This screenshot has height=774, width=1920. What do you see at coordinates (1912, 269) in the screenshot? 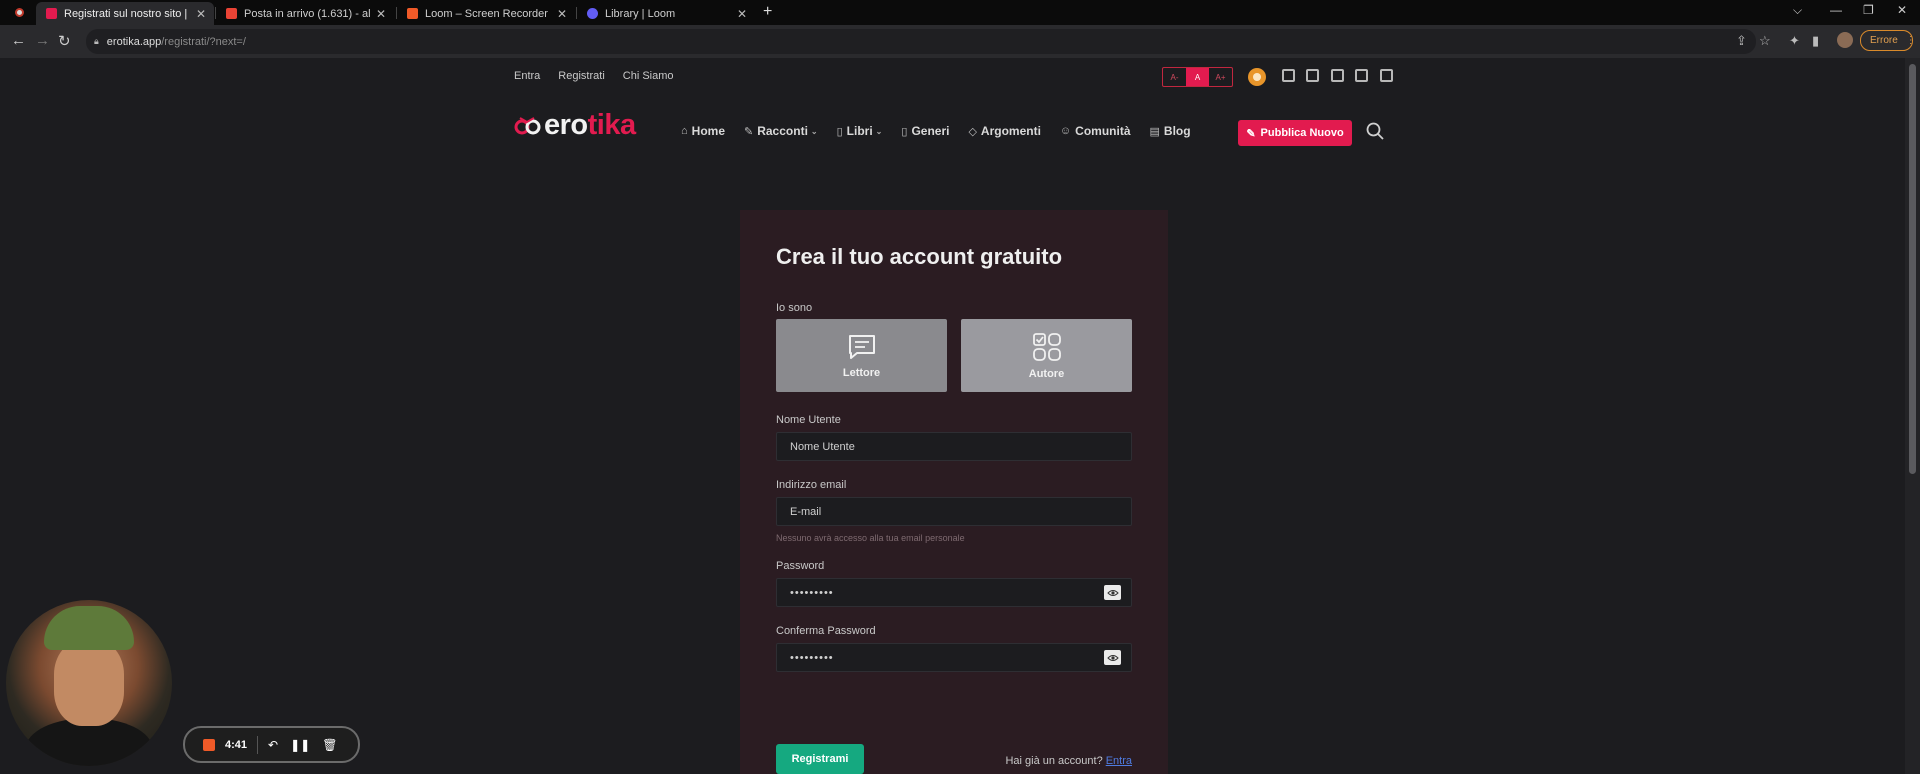
I see `scrollbar-thumb` at bounding box center [1912, 269].